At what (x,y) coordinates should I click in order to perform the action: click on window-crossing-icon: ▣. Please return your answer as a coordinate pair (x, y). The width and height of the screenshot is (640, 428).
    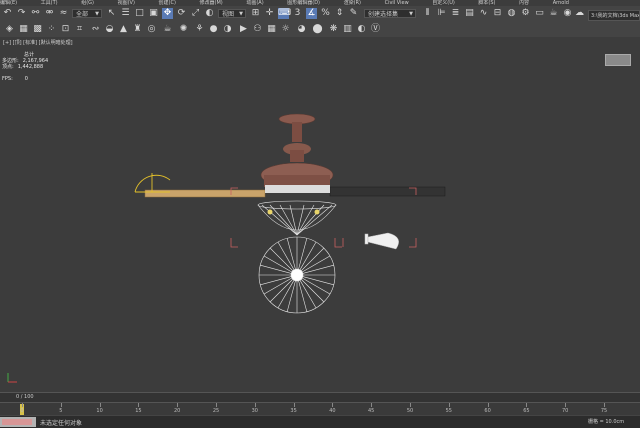
    Looking at the image, I should click on (153, 13).